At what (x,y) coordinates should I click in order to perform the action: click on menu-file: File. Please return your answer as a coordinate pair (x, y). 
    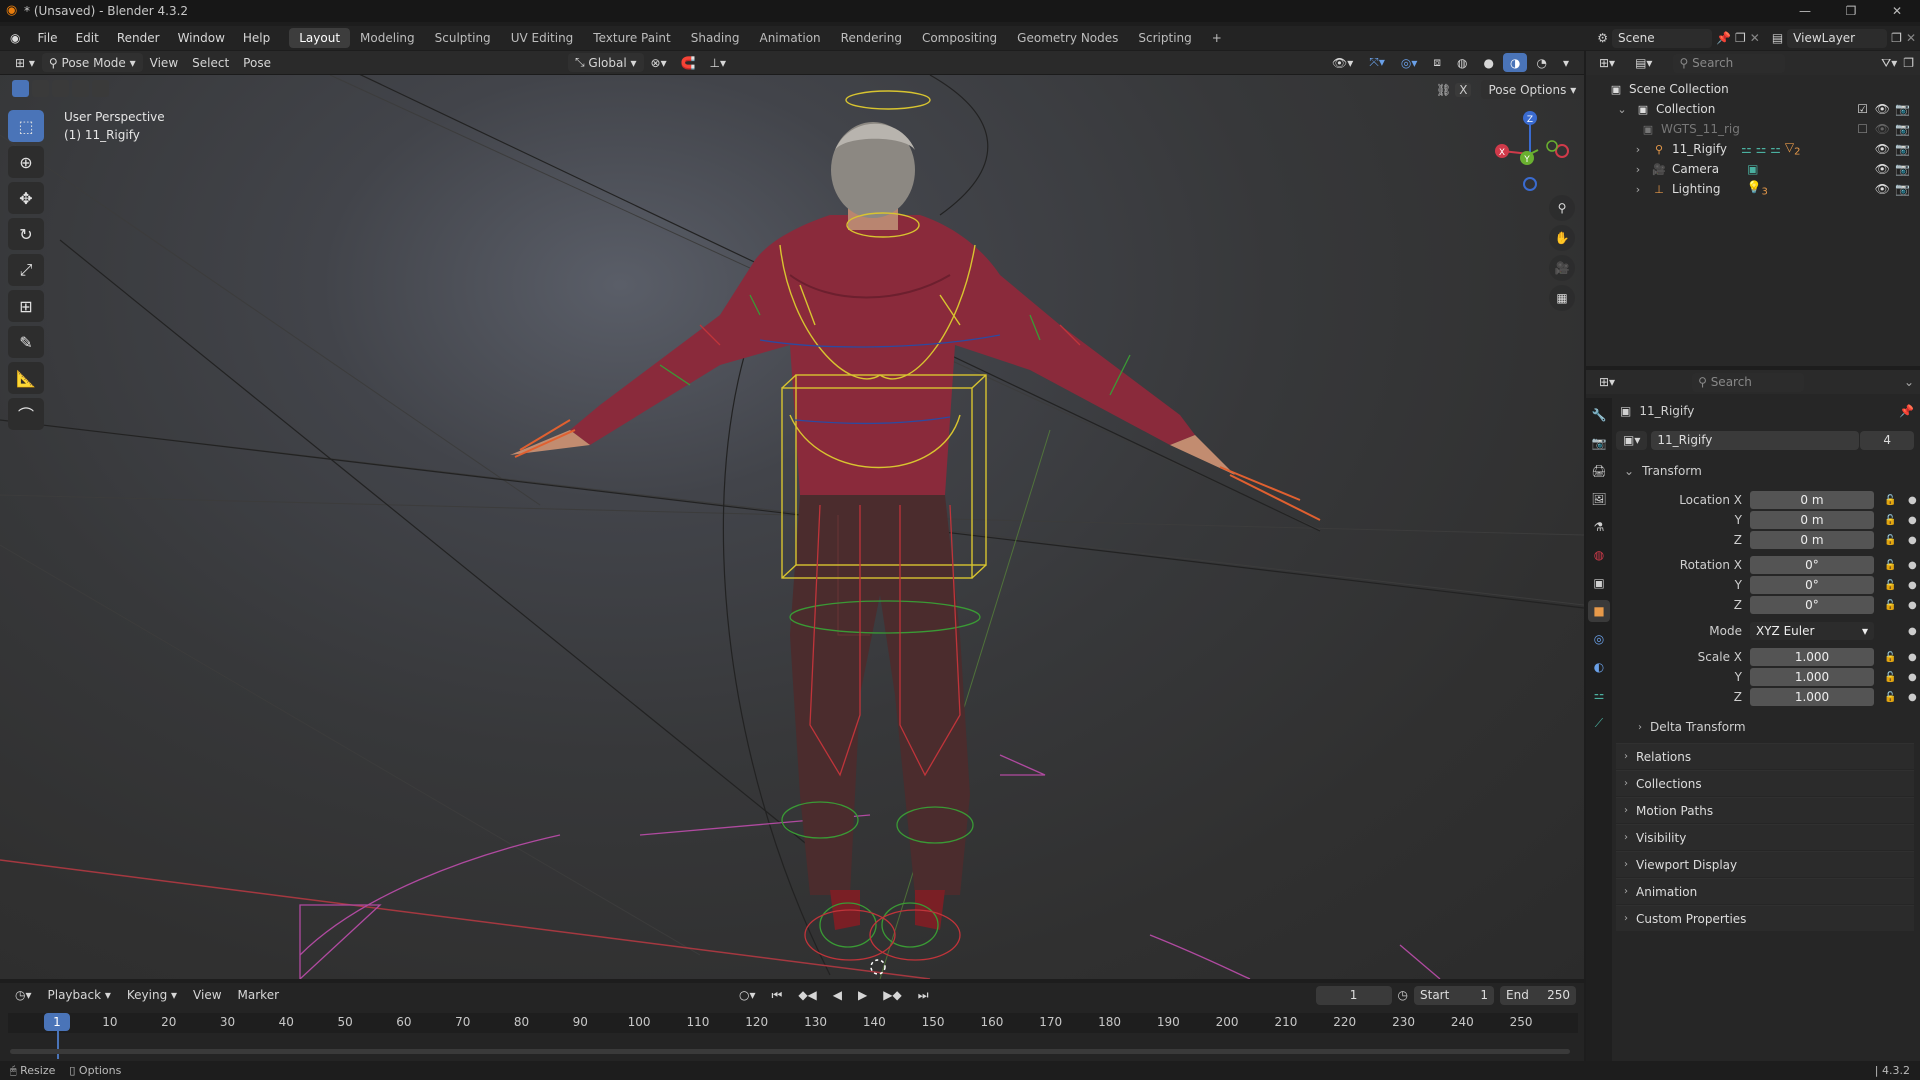
    Looking at the image, I should click on (47, 38).